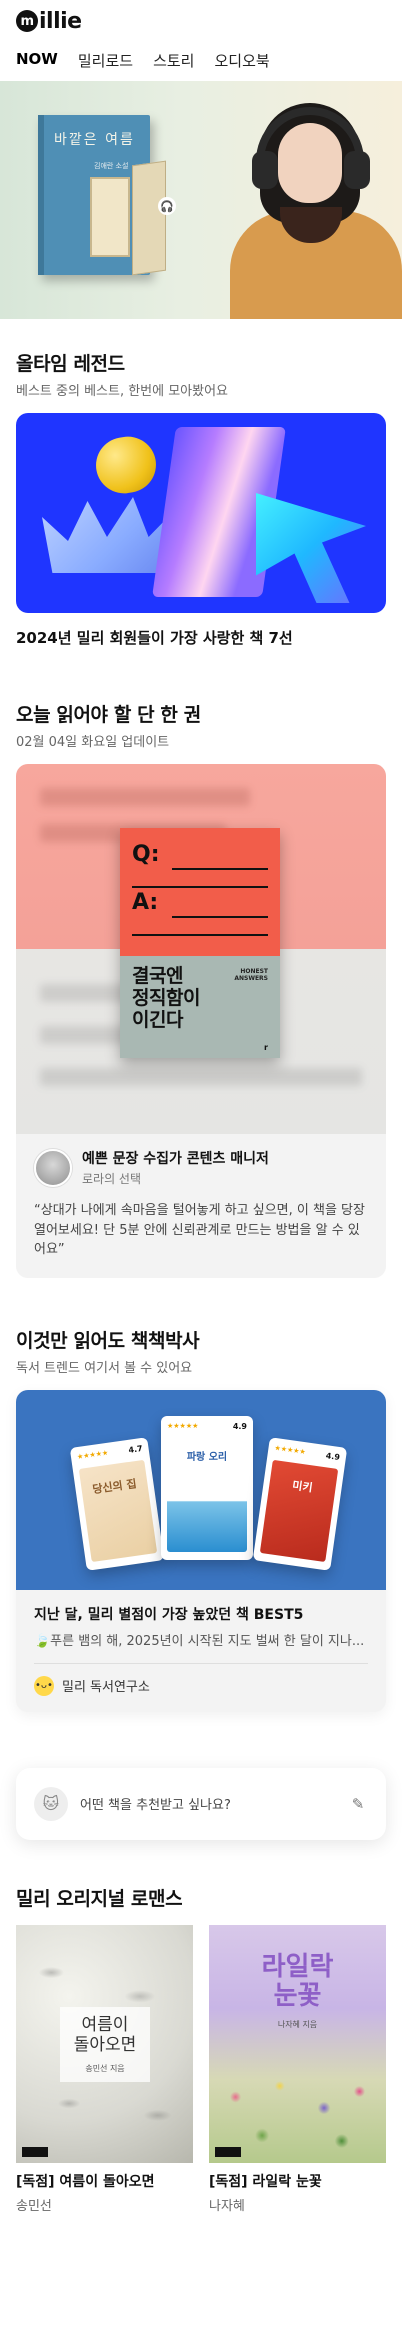 This screenshot has height=2333, width=402. I want to click on logo-text: illie, so click(60, 21).